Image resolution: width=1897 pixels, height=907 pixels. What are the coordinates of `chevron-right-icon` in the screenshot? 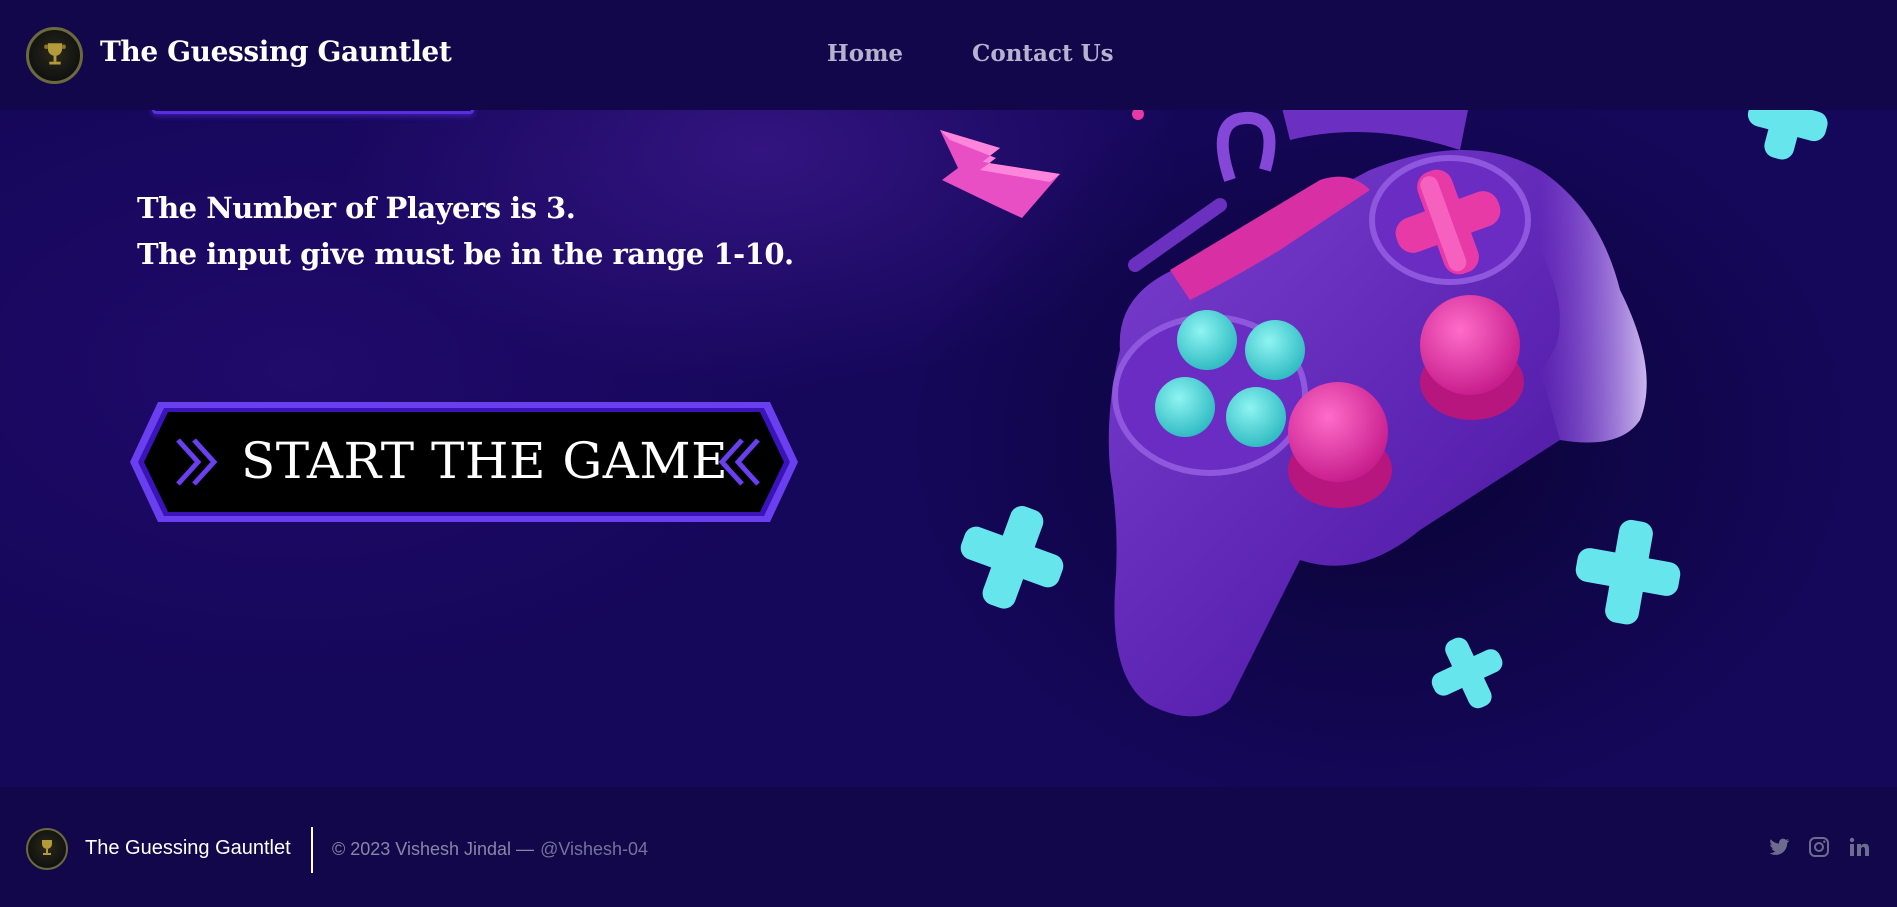 It's located at (197, 462).